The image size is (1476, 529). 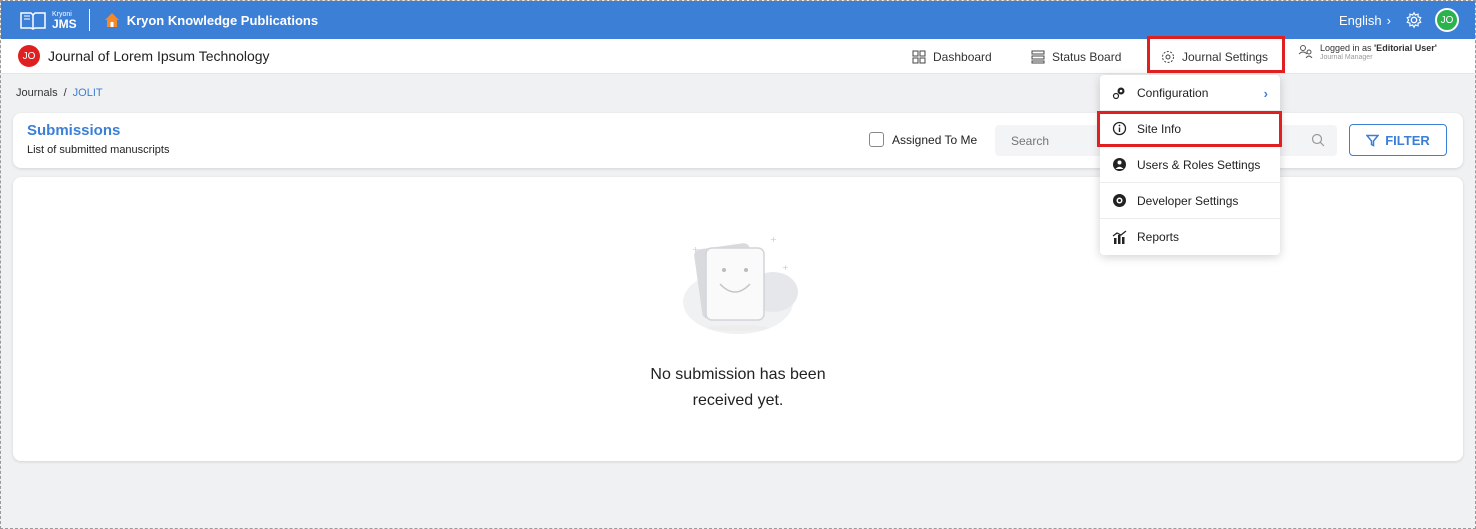 I want to click on book-logo-icon, so click(x=33, y=21).